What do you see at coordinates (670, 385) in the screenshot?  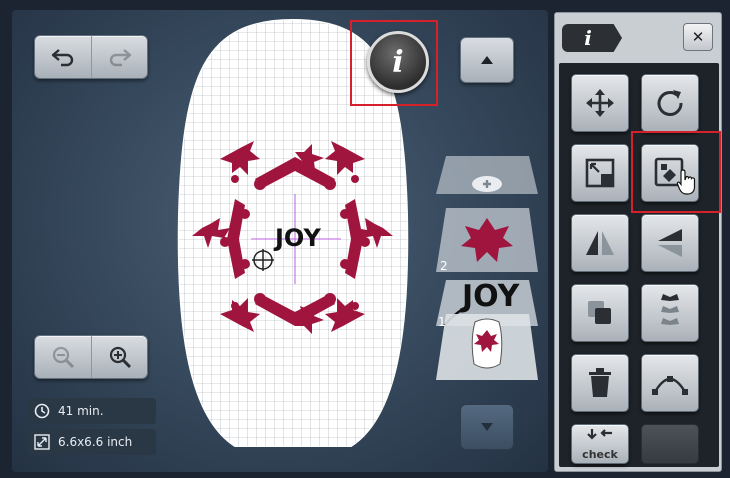 I see `bezier-curve-icon` at bounding box center [670, 385].